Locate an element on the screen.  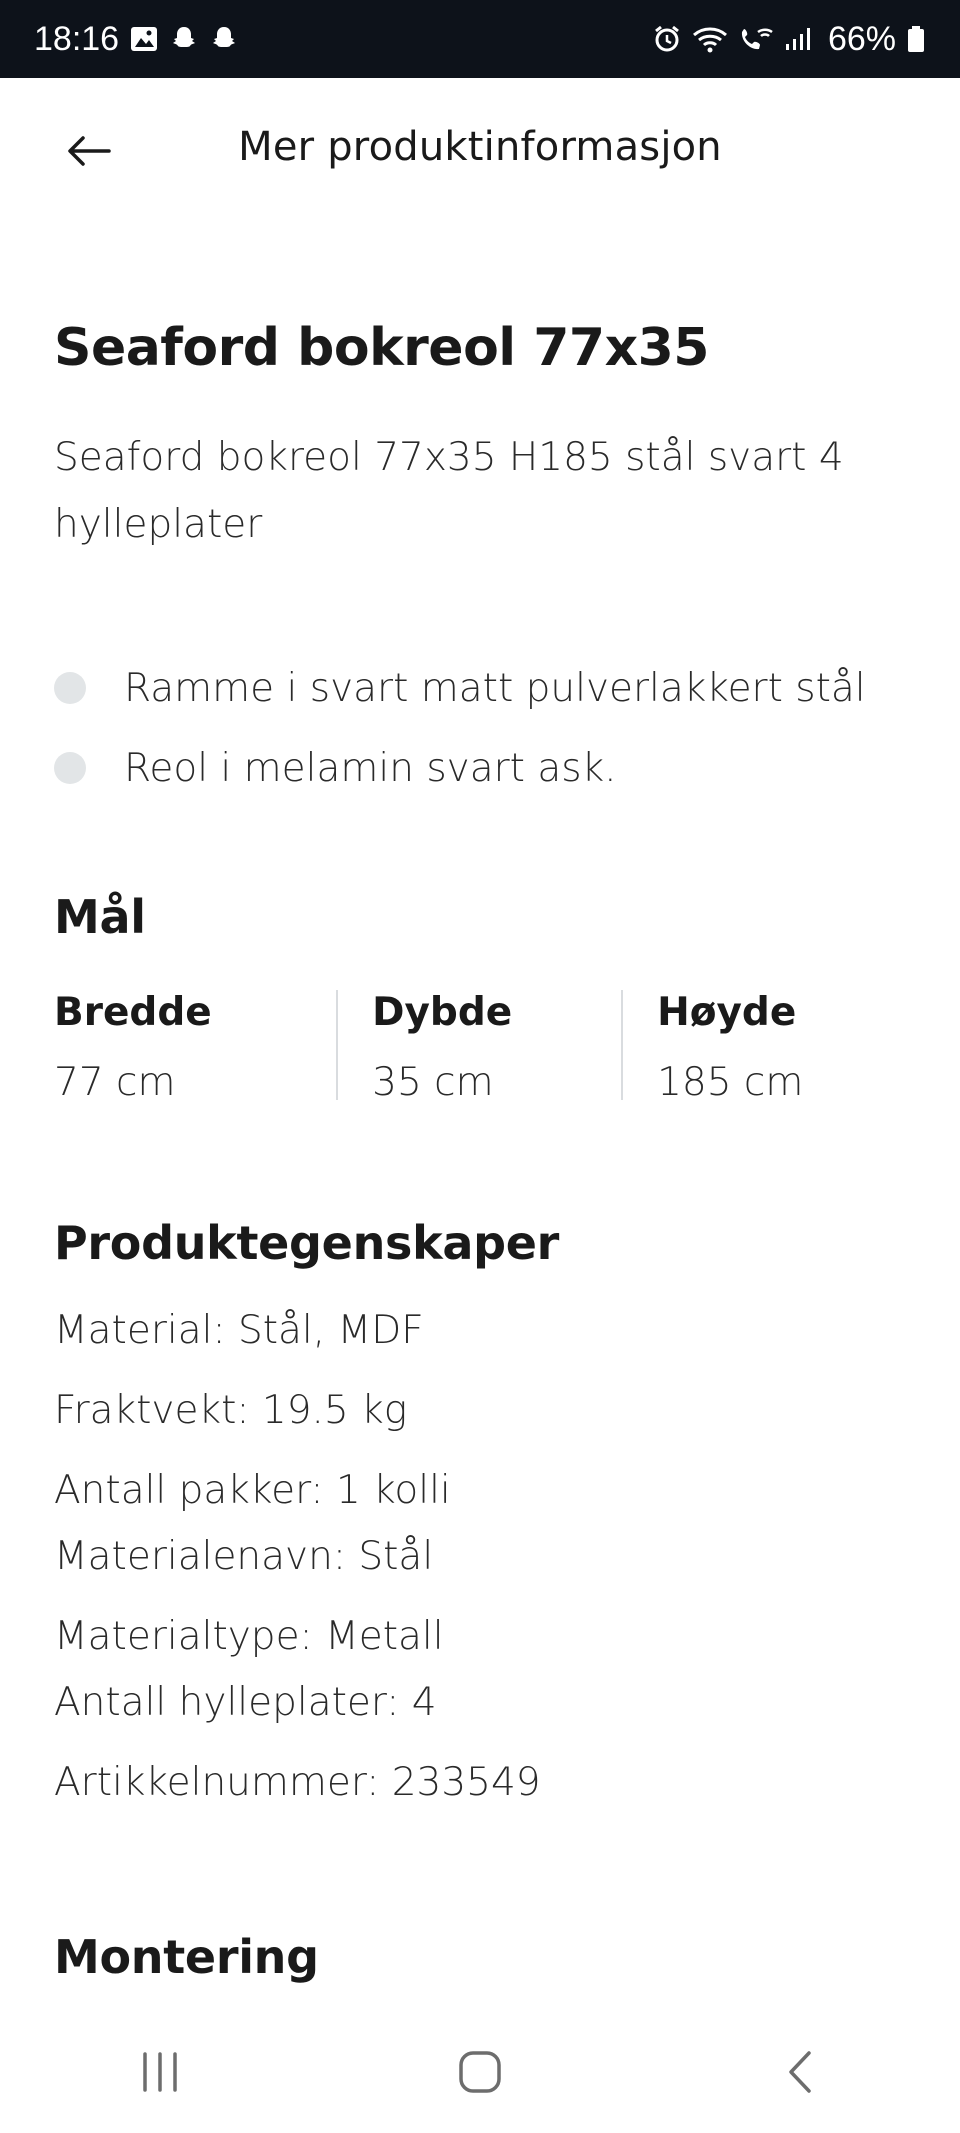
properties-heading: Produktegenskaper is located at coordinates (307, 1243).